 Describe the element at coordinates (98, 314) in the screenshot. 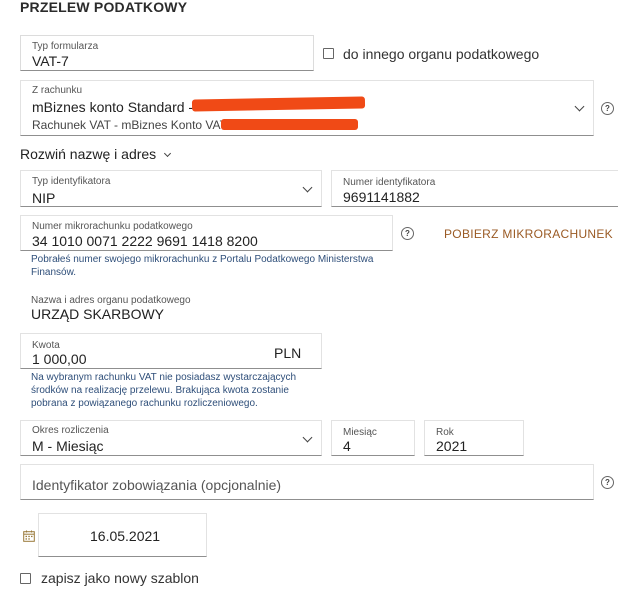

I see `office-name-value: URZĄD SKARBOWY` at that location.